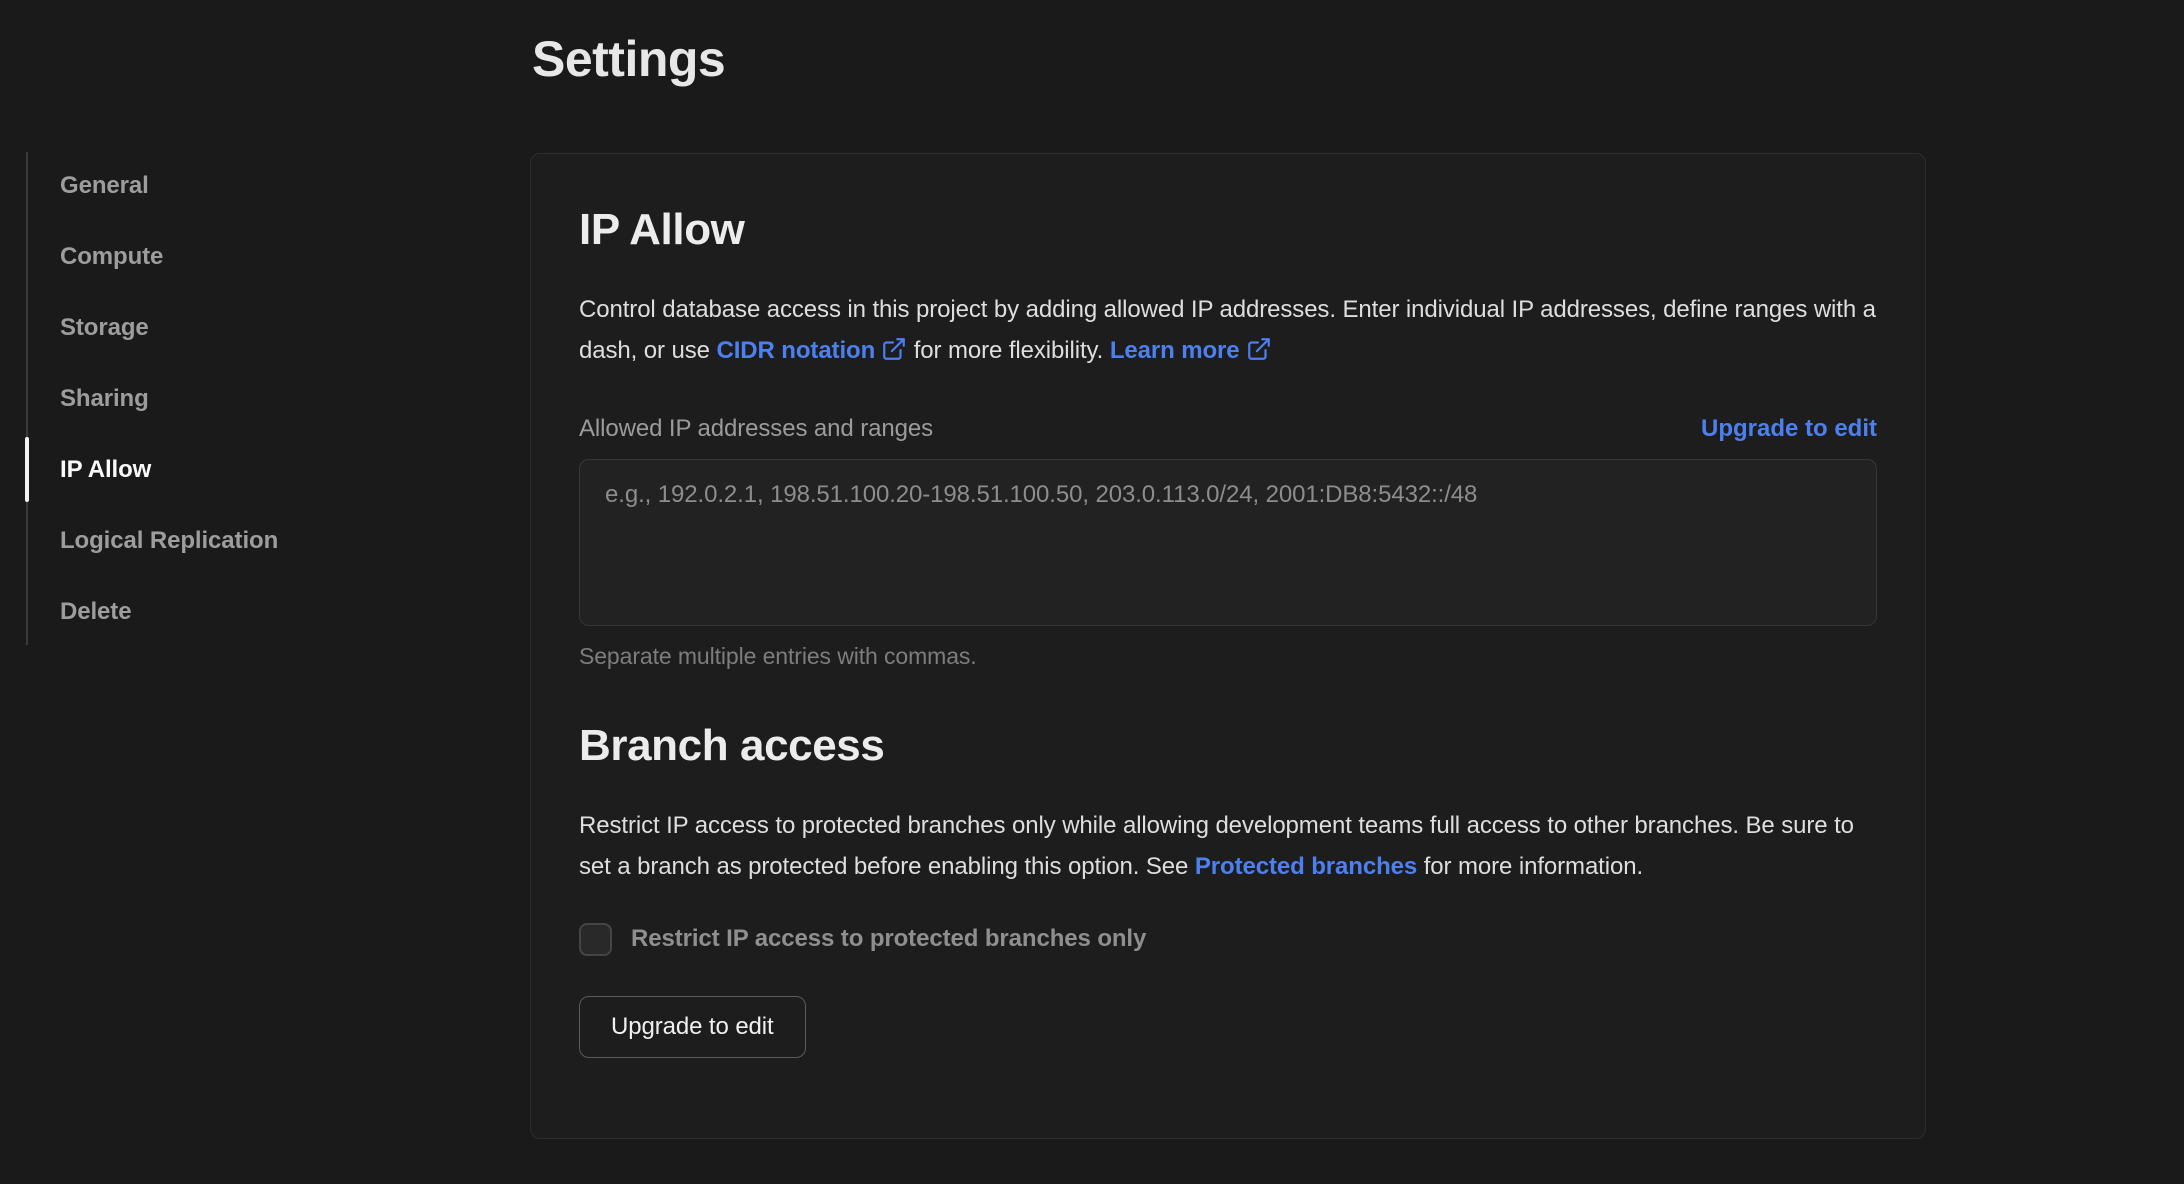 This screenshot has width=2184, height=1184. I want to click on branch-access-heading: Branch access, so click(732, 745).